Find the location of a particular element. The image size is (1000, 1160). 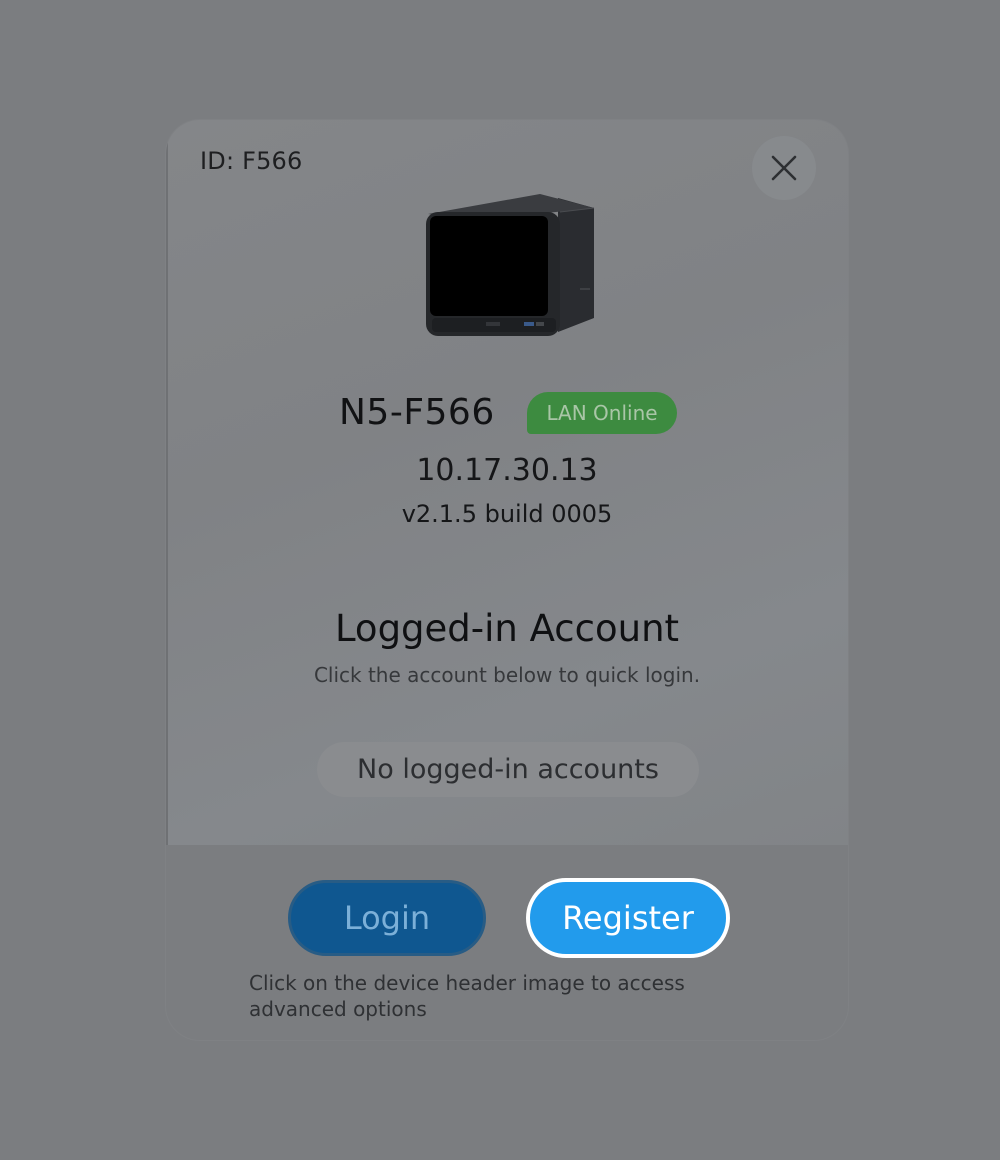

login-button: Login is located at coordinates (387, 918).